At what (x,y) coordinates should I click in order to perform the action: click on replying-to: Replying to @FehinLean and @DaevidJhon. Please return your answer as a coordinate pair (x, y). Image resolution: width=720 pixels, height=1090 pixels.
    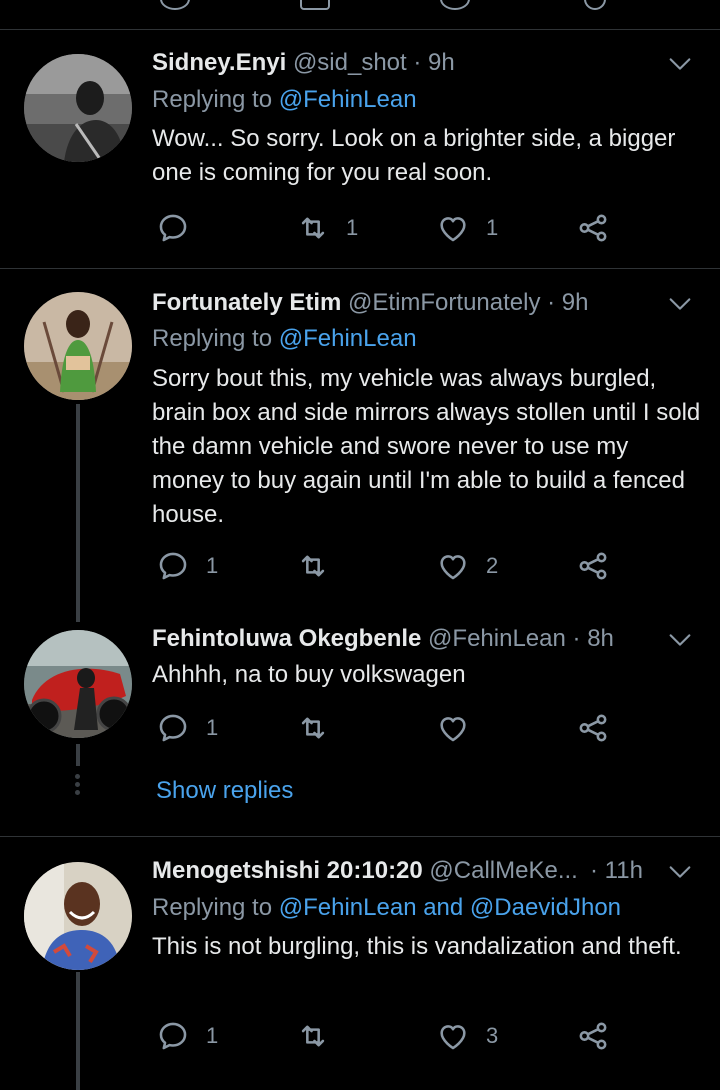
    Looking at the image, I should click on (386, 908).